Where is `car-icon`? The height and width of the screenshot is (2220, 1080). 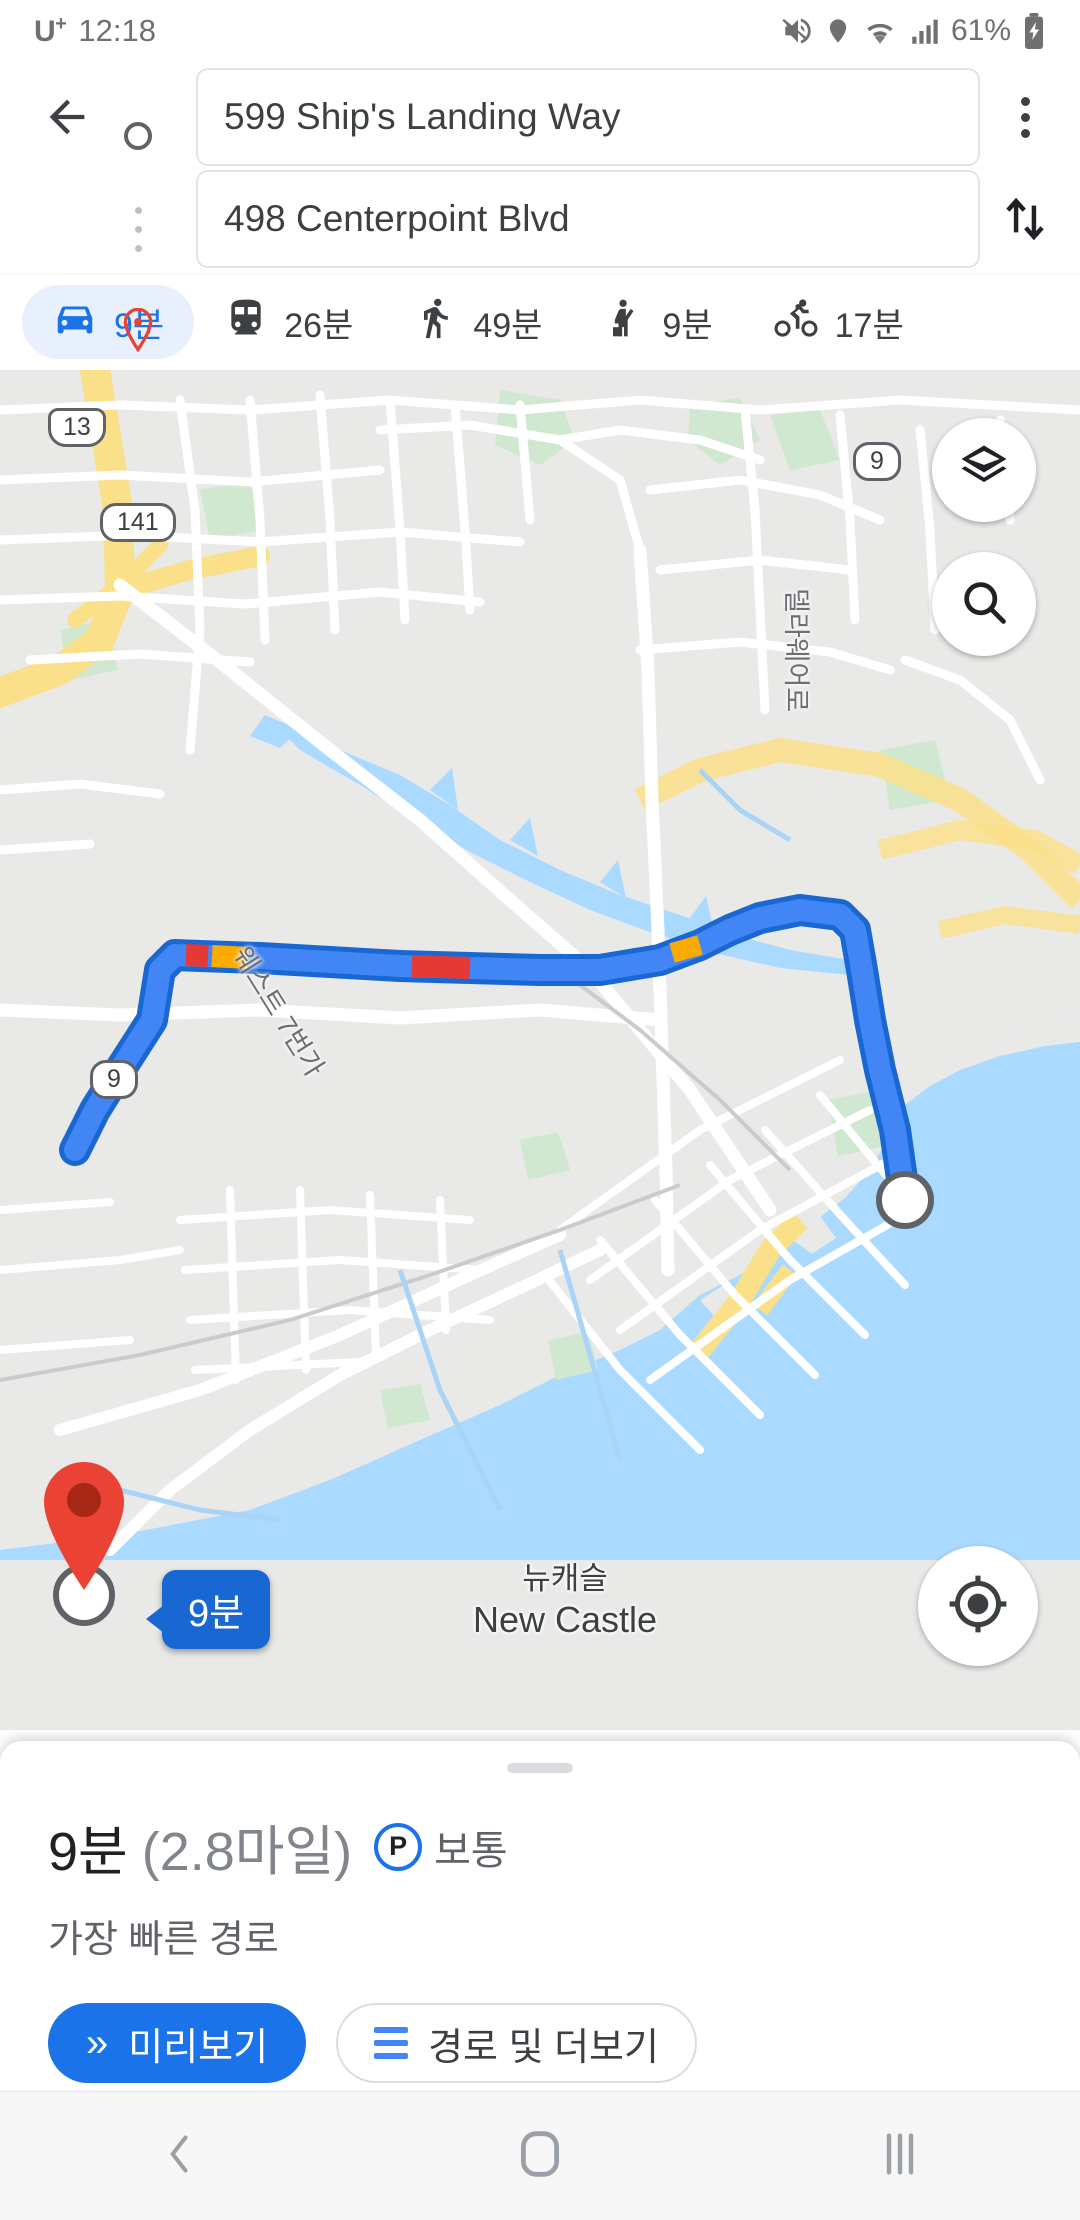 car-icon is located at coordinates (75, 322).